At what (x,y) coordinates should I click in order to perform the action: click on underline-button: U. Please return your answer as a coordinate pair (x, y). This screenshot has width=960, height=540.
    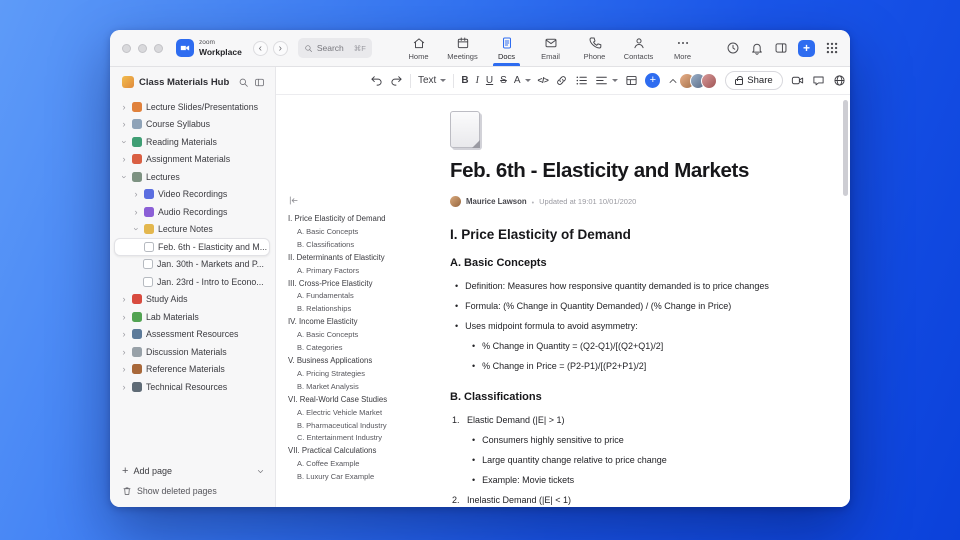
    Looking at the image, I should click on (489, 80).